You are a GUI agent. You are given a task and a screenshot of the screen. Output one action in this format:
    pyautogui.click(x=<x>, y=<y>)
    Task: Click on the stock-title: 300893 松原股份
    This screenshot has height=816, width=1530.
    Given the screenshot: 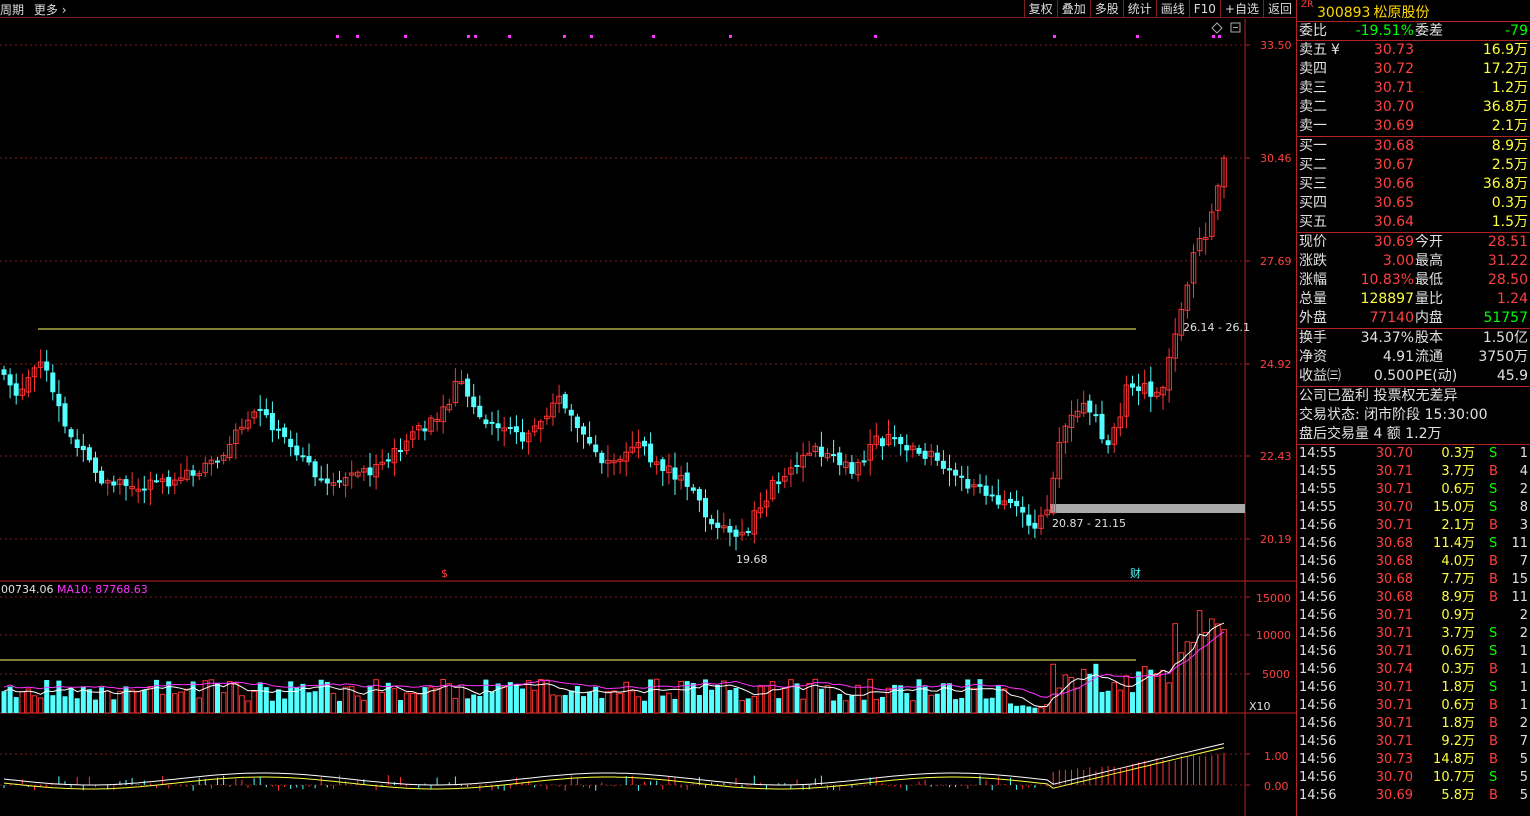 What is the action you would take?
    pyautogui.click(x=1373, y=12)
    